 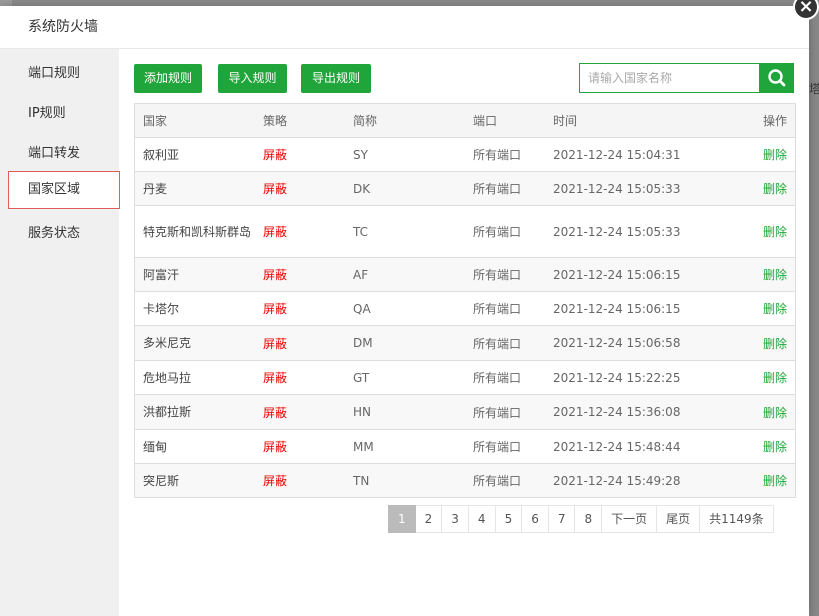 I want to click on table-row: 突尼斯 屏蔽 TN 所有端口 2021-12-24 15:49:28 删除, so click(x=465, y=481).